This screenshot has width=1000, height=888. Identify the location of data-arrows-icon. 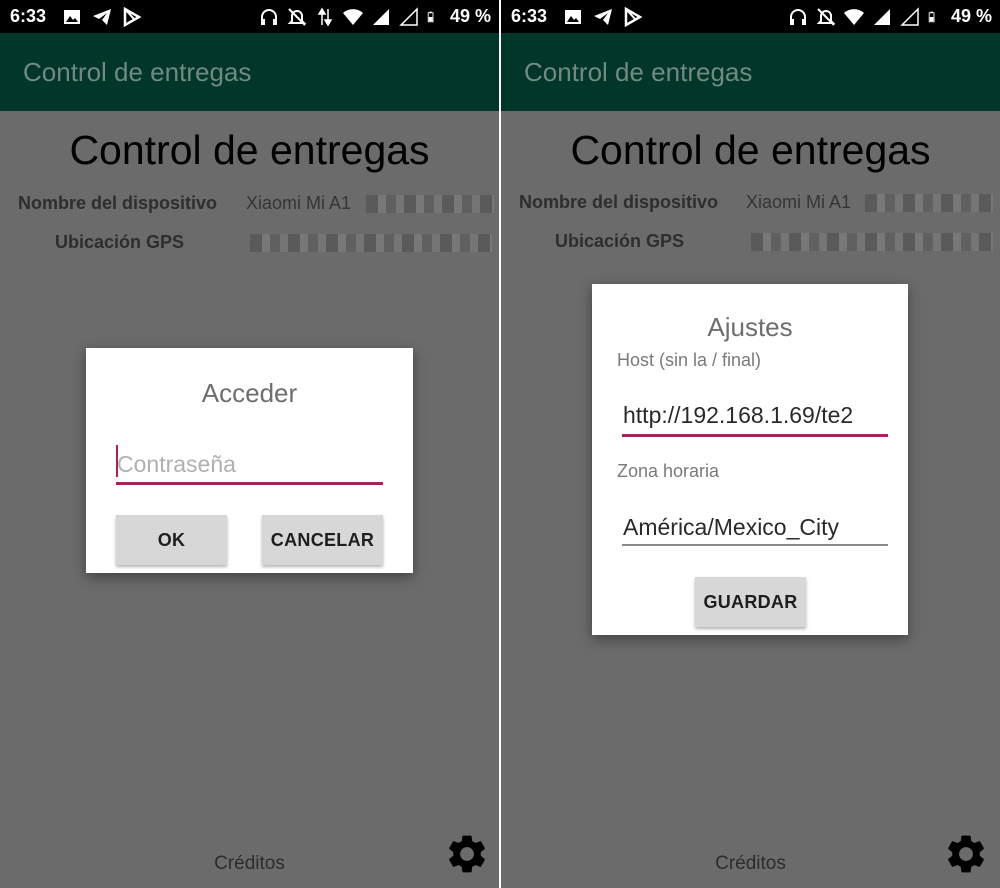
(325, 17).